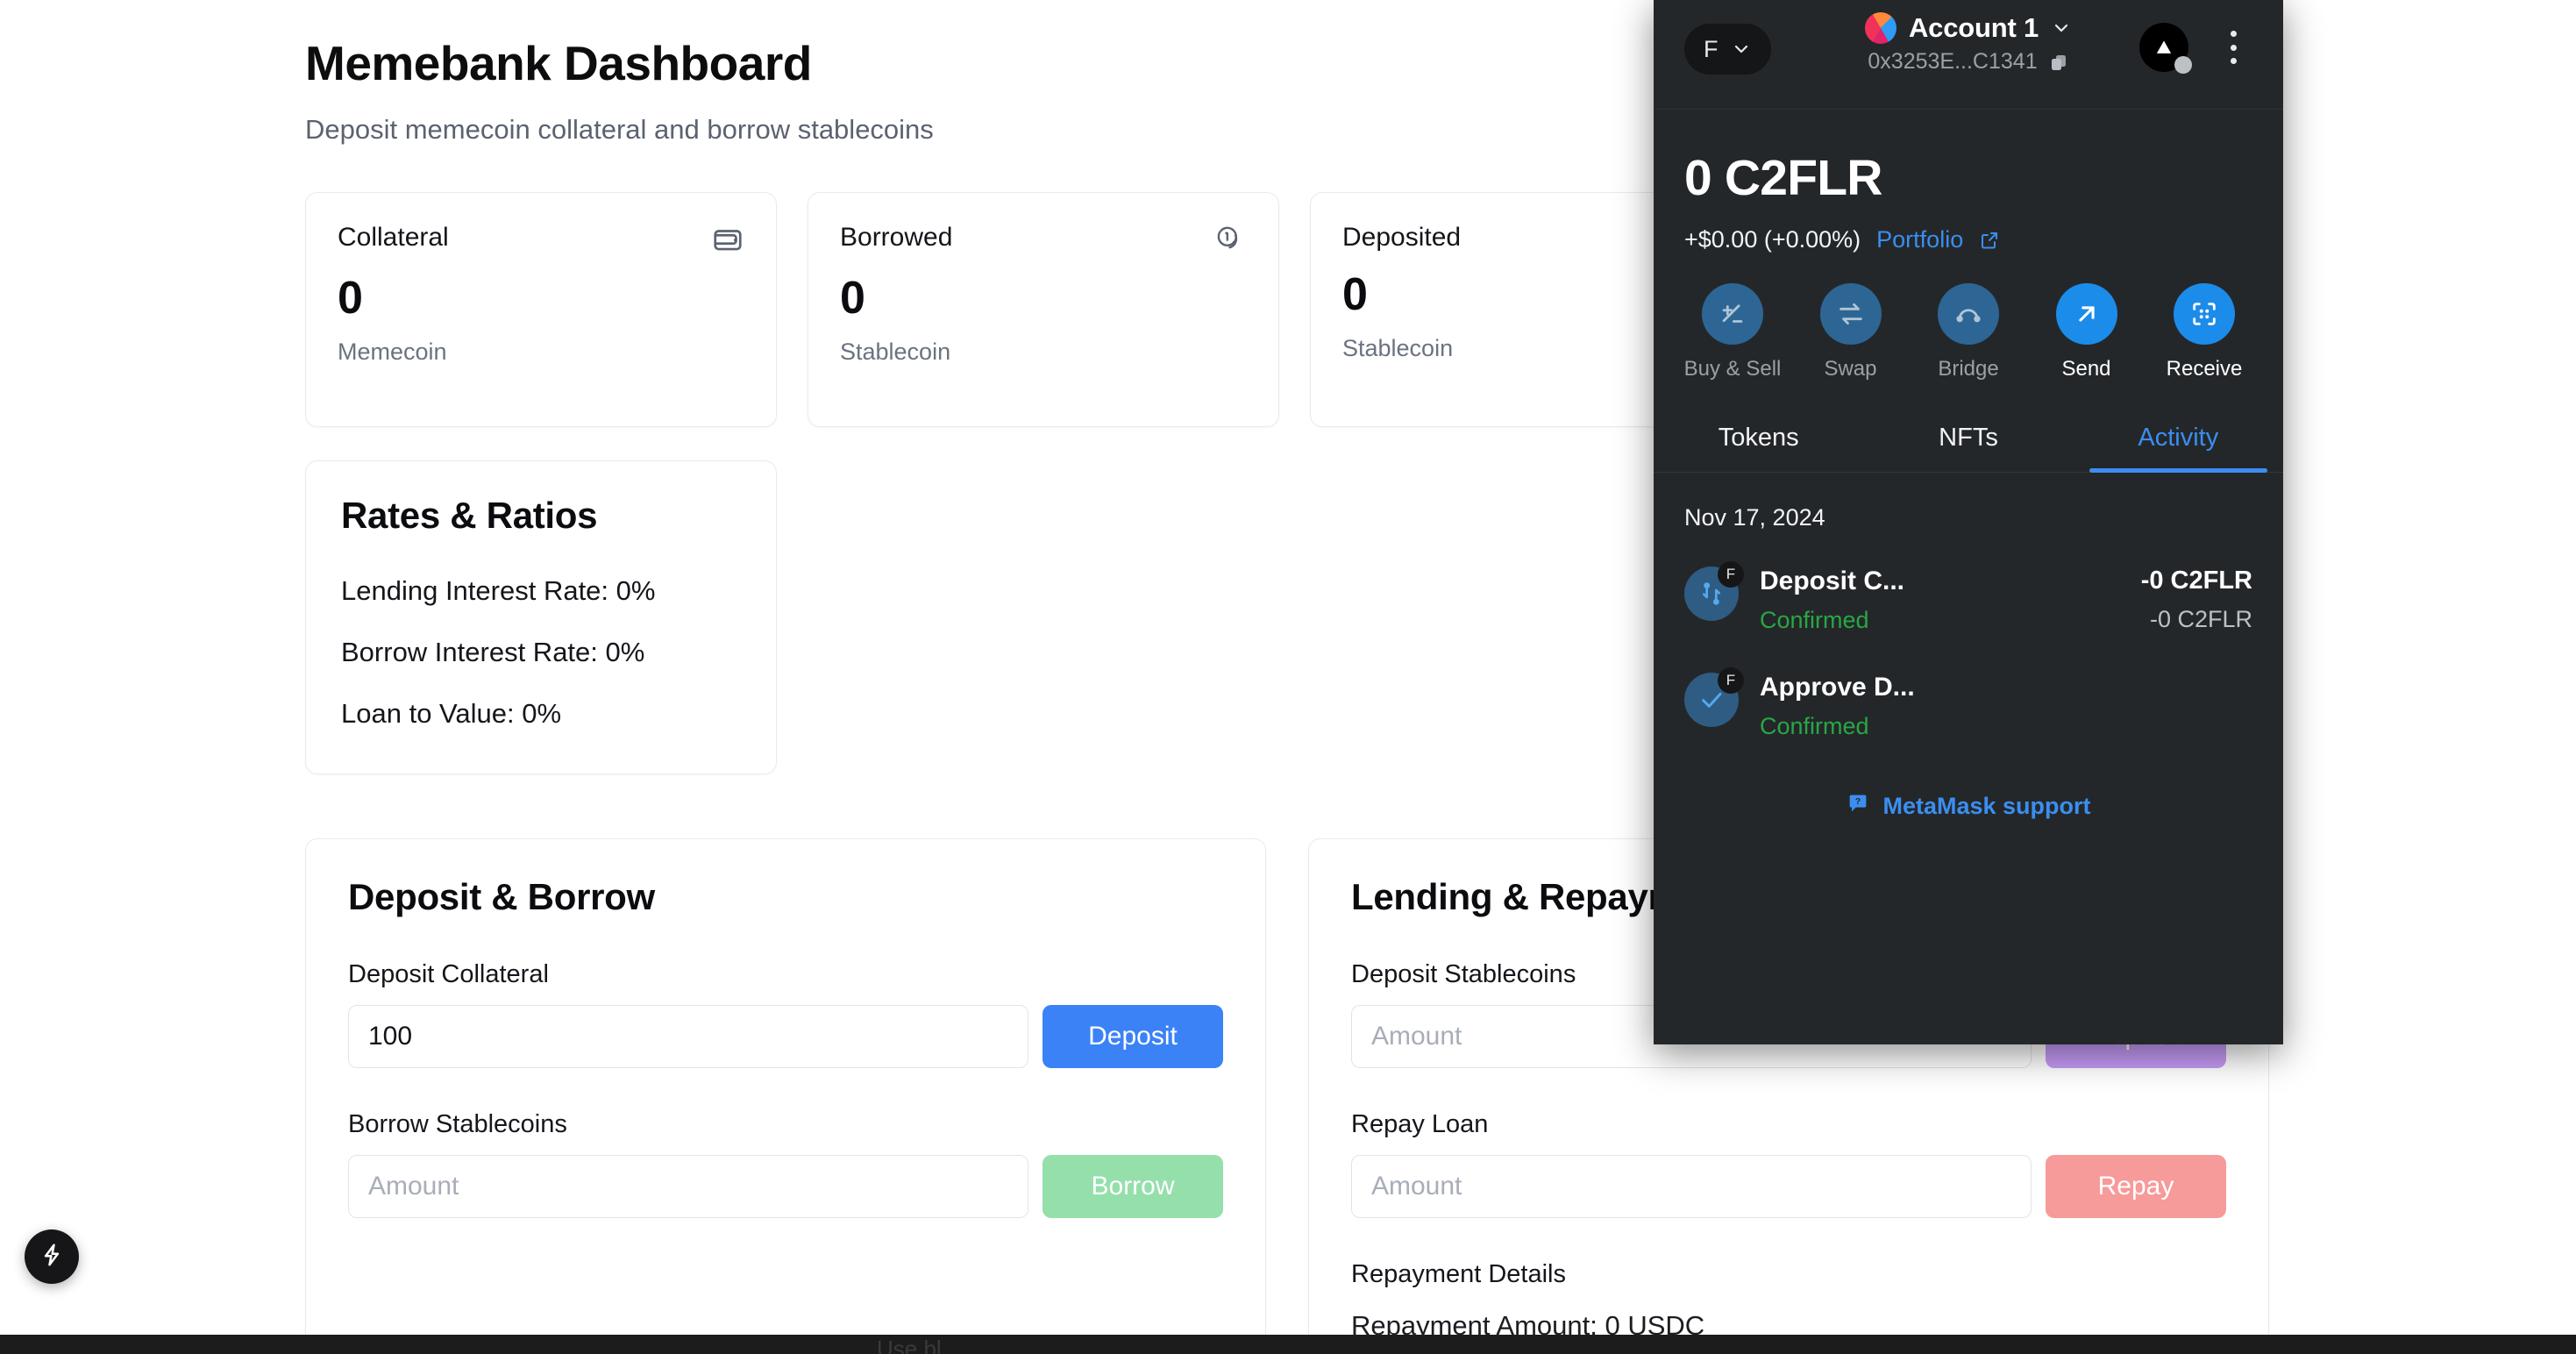  Describe the element at coordinates (688, 1036) in the screenshot. I see `deposit-collateral-input` at that location.